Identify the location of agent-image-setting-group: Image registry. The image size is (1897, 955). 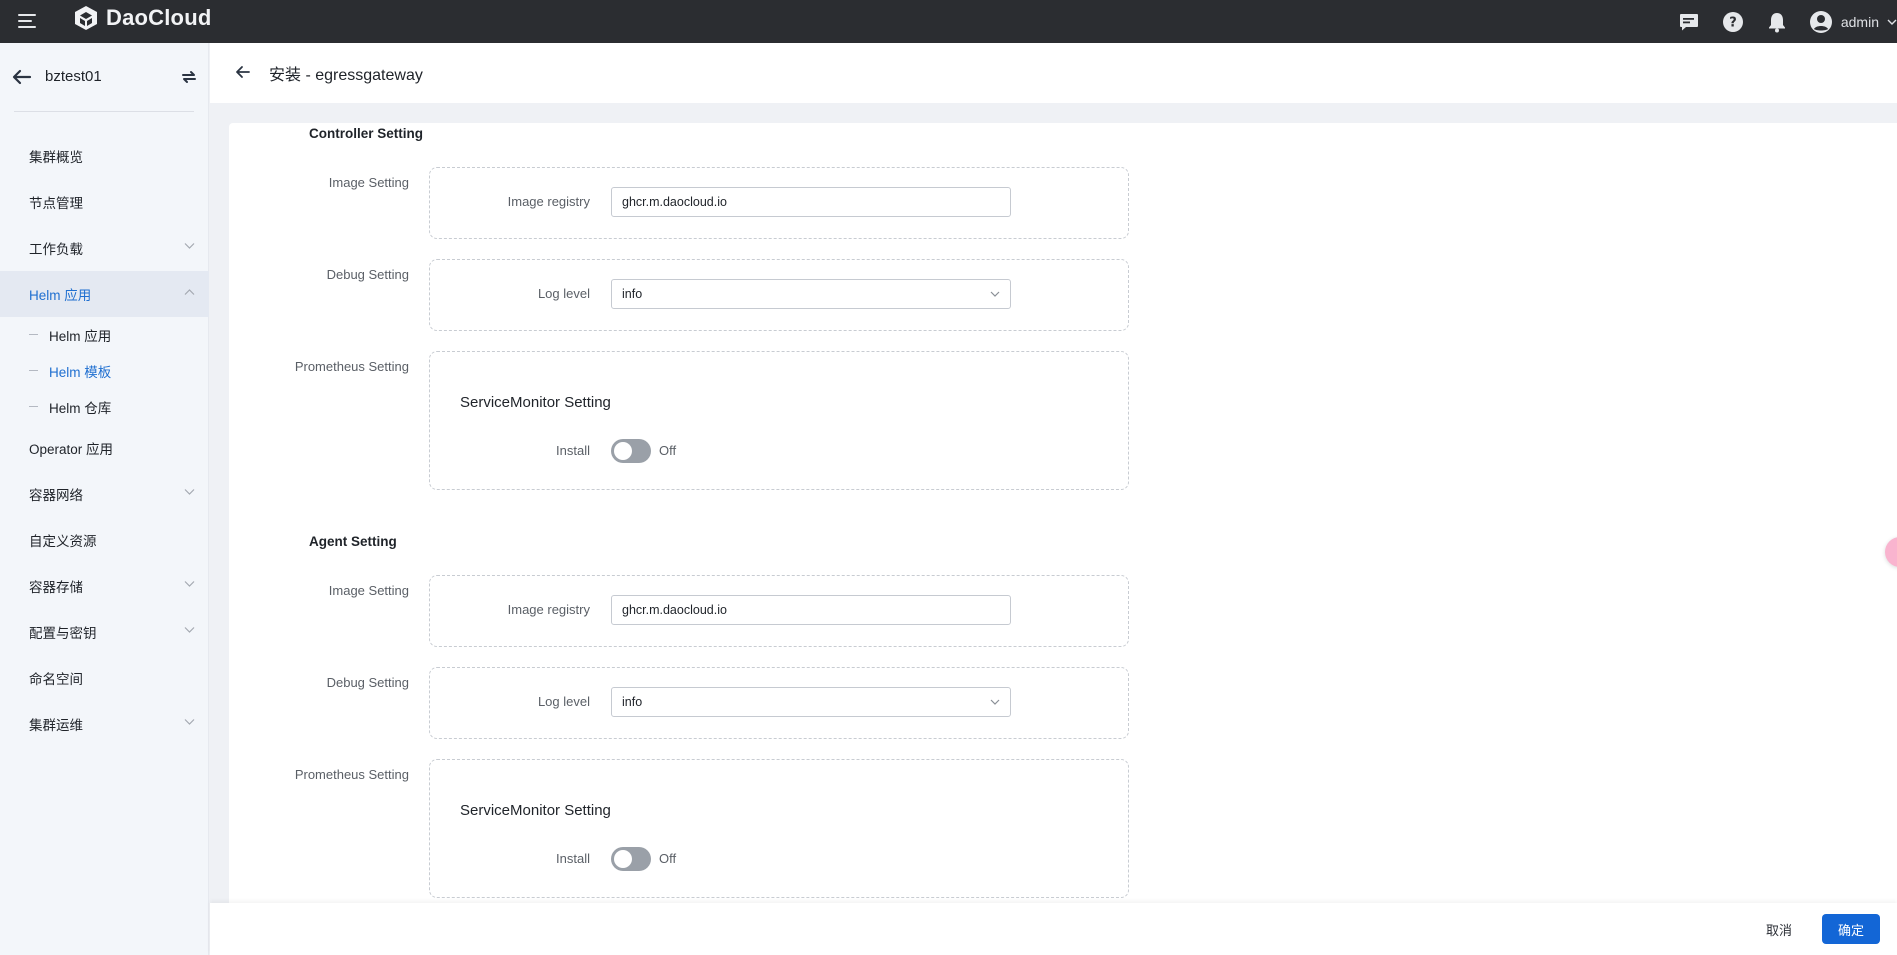
(779, 611).